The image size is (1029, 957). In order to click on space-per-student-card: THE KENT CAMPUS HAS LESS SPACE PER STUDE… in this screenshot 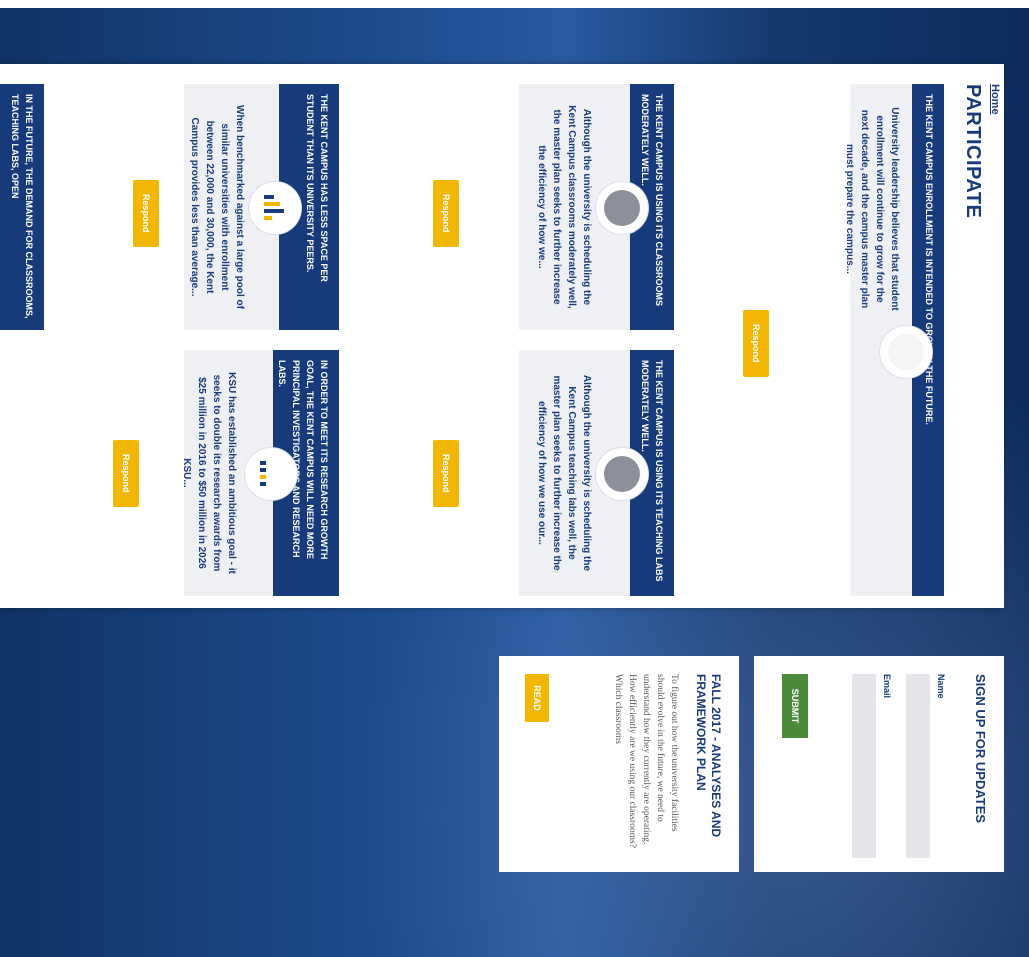, I will do `click(261, 207)`.